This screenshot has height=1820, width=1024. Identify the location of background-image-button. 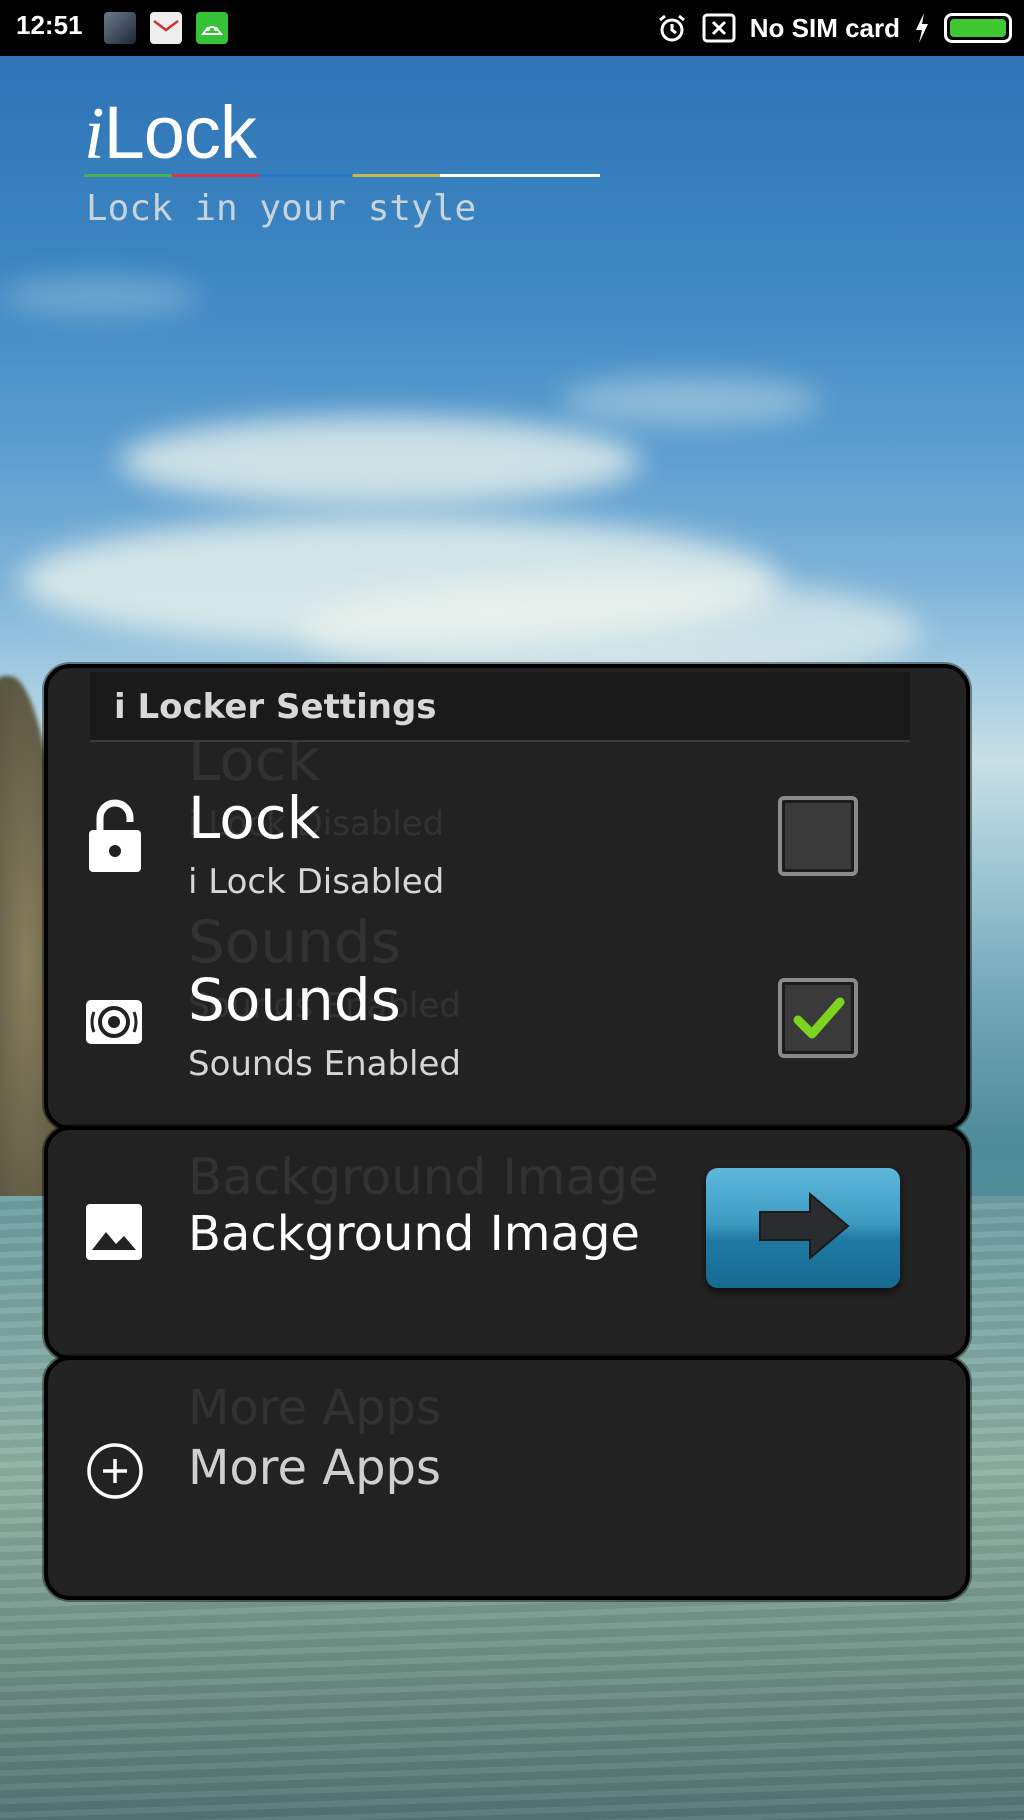
(803, 1228).